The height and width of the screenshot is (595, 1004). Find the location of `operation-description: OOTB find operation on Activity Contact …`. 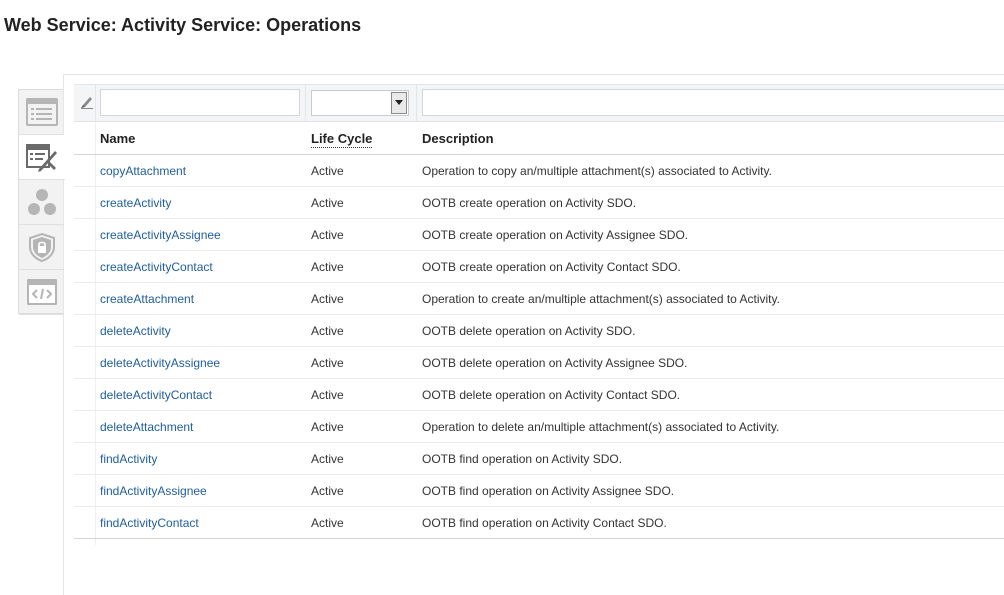

operation-description: OOTB find operation on Activity Contact … is located at coordinates (544, 523).